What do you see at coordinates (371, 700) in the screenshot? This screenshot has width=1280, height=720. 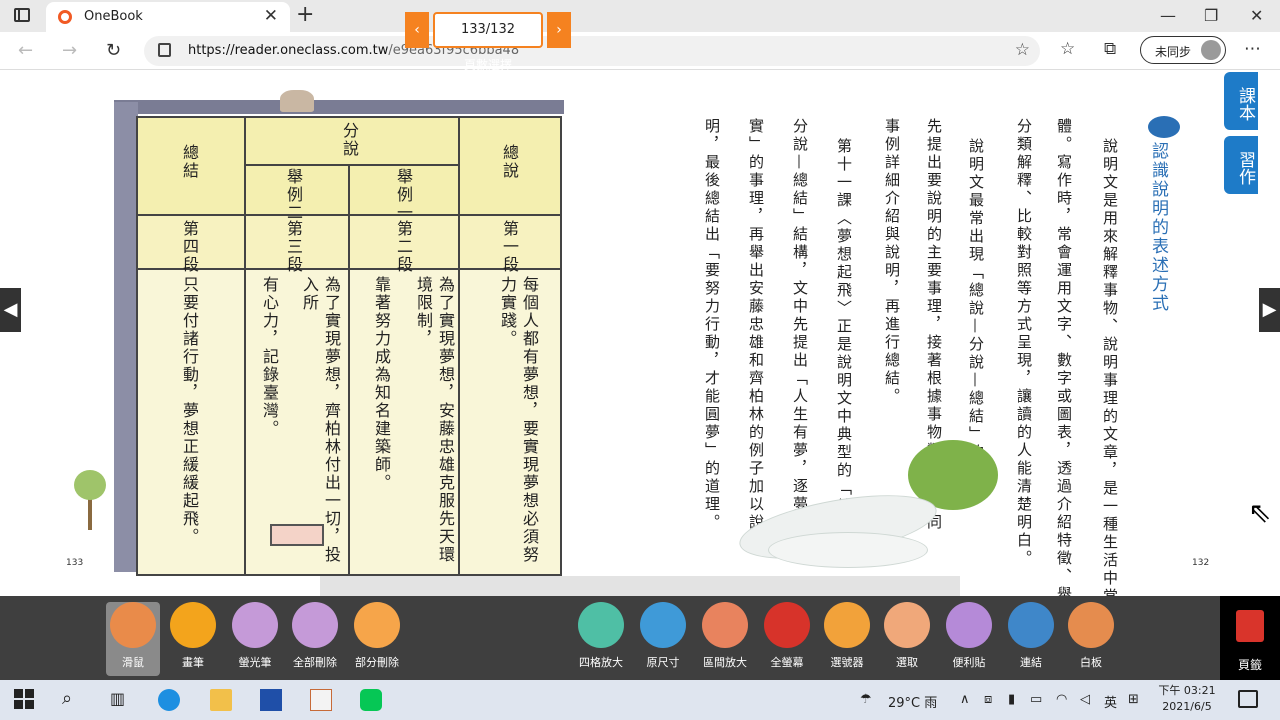 I see `line-icon` at bounding box center [371, 700].